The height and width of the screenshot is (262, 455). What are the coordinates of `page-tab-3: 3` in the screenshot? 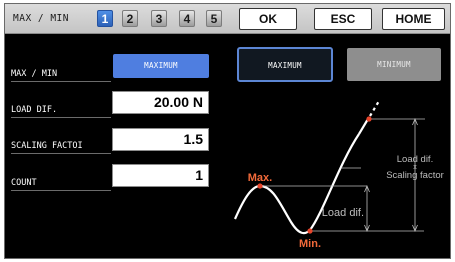 It's located at (159, 18).